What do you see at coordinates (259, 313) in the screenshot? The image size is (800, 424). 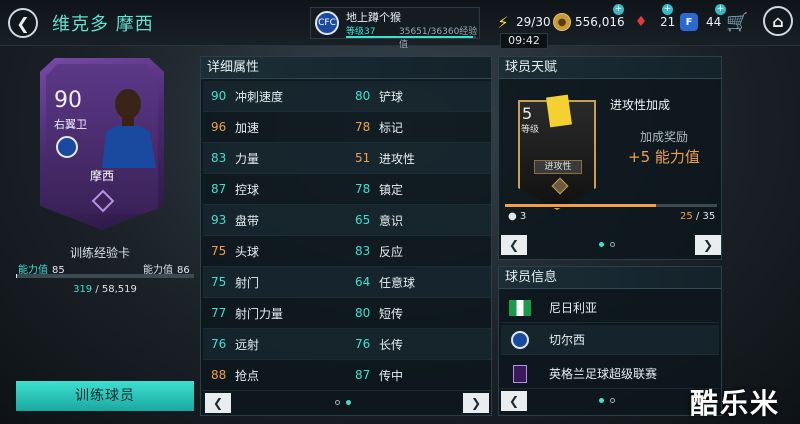 I see `attribute-name: 射门力量` at bounding box center [259, 313].